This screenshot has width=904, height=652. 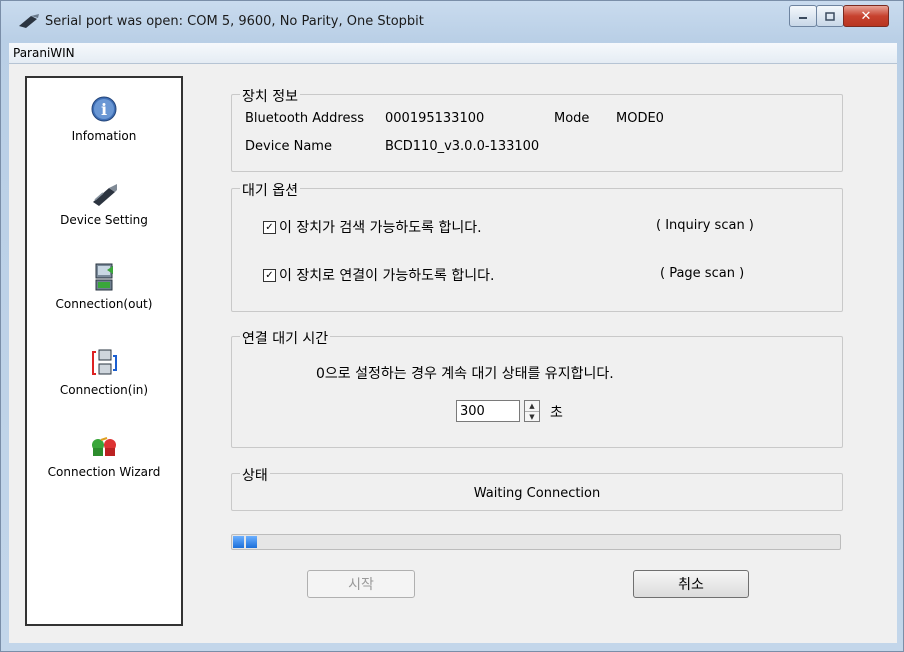 I want to click on wait-time-description: 0으로 설정하는 경우 계속 대기 상태를 유지합니다., so click(x=465, y=374).